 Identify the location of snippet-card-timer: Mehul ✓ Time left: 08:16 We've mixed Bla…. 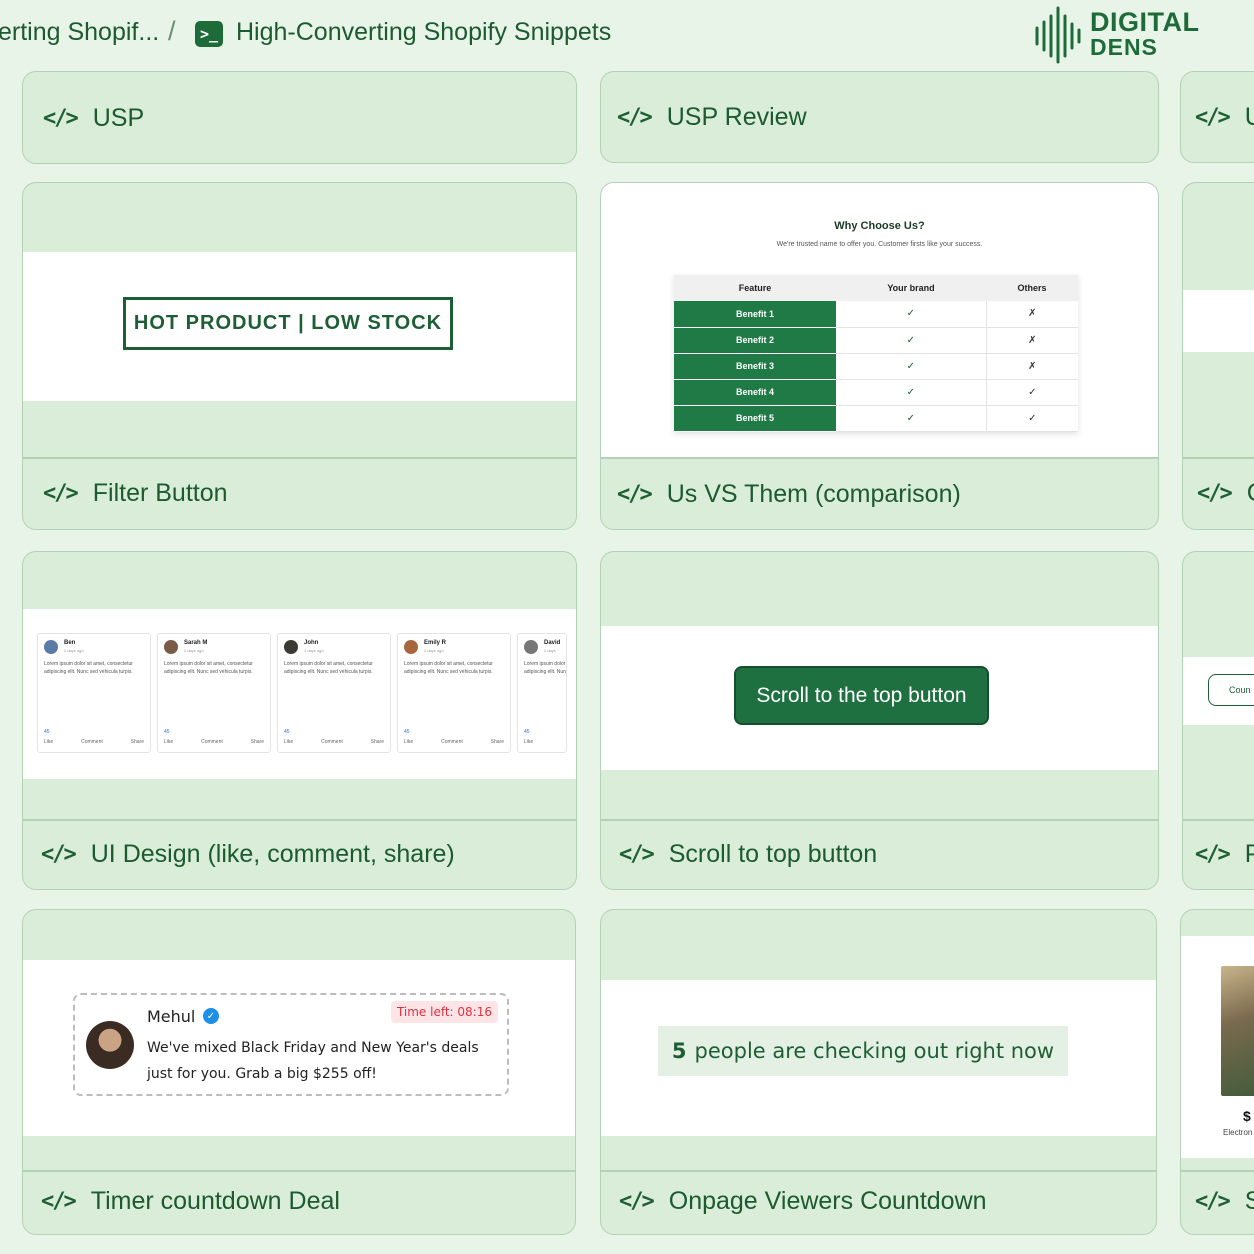
(299, 1072).